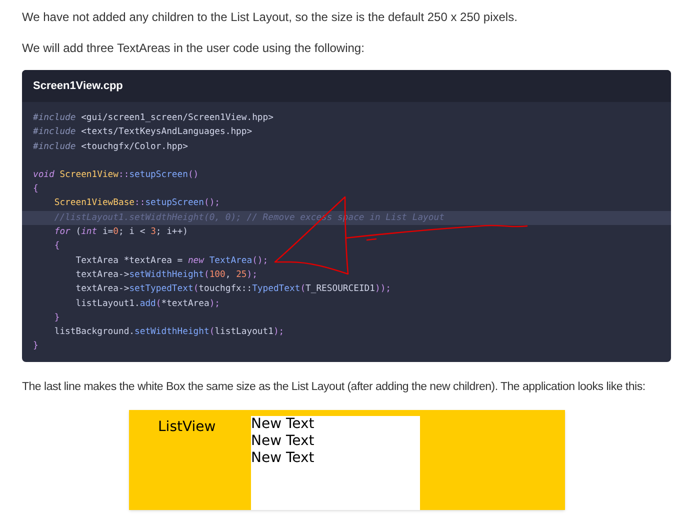 The width and height of the screenshot is (693, 519). I want to click on file-name: Screen1View.cpp, so click(78, 86).